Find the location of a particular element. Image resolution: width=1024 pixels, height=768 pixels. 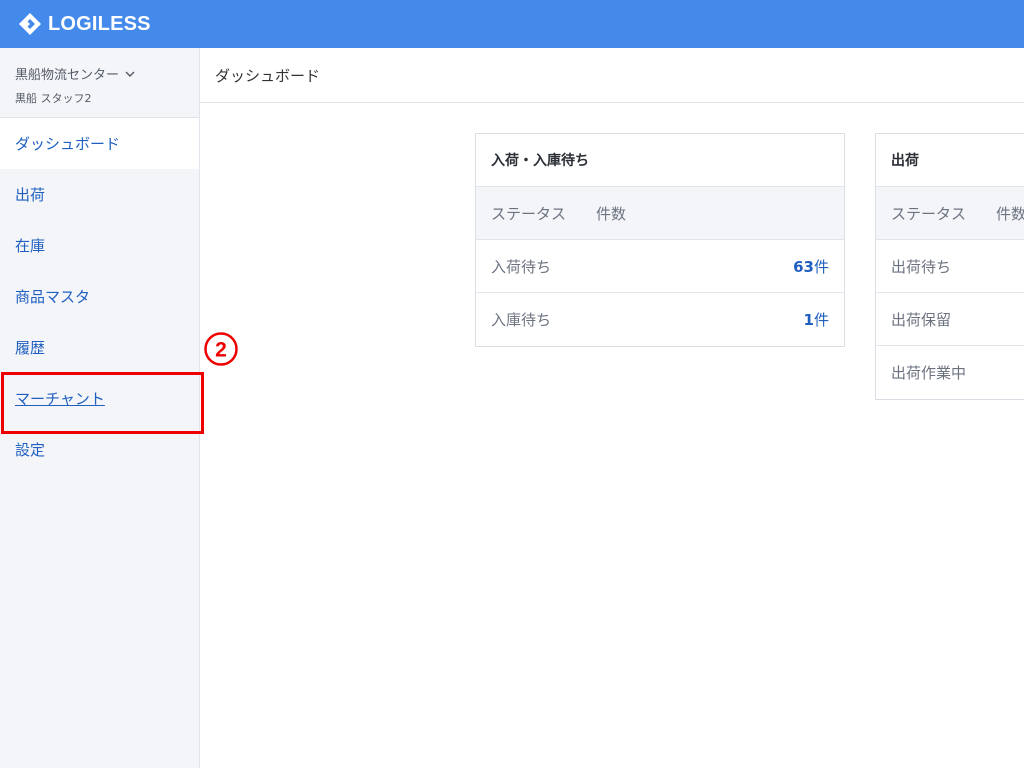

status-label: 出荷保留 is located at coordinates (921, 319).